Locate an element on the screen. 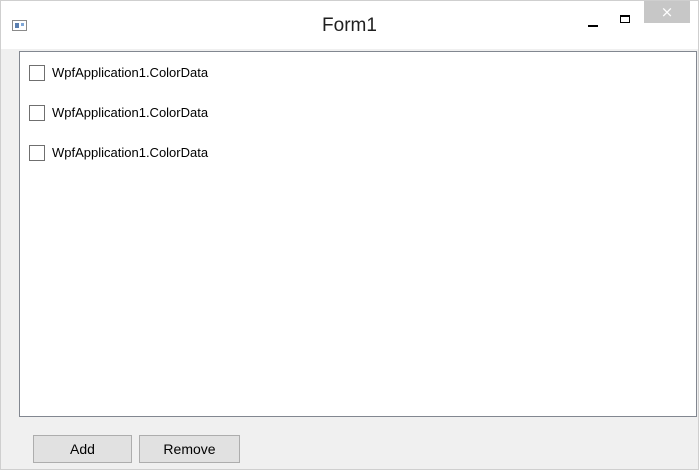 This screenshot has height=470, width=699. minimize-button is located at coordinates (594, 22).